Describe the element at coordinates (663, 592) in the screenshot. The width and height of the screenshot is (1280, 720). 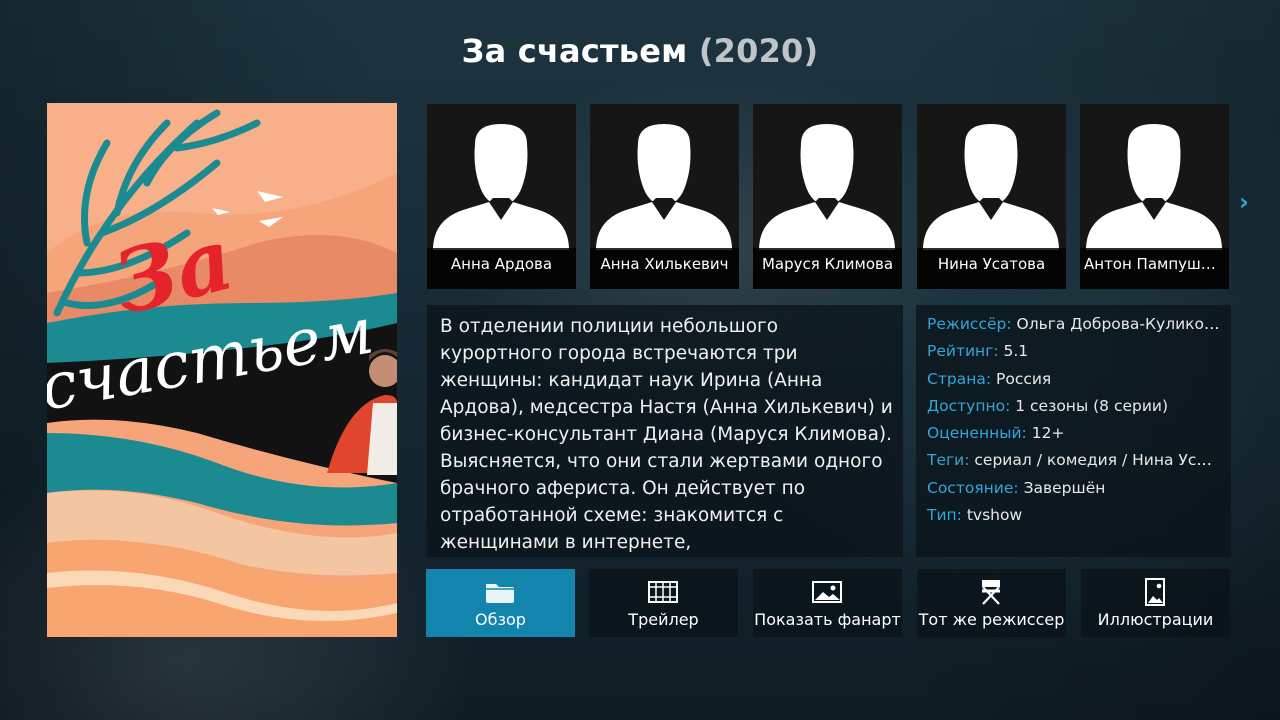
I see `film-strip-icon` at that location.